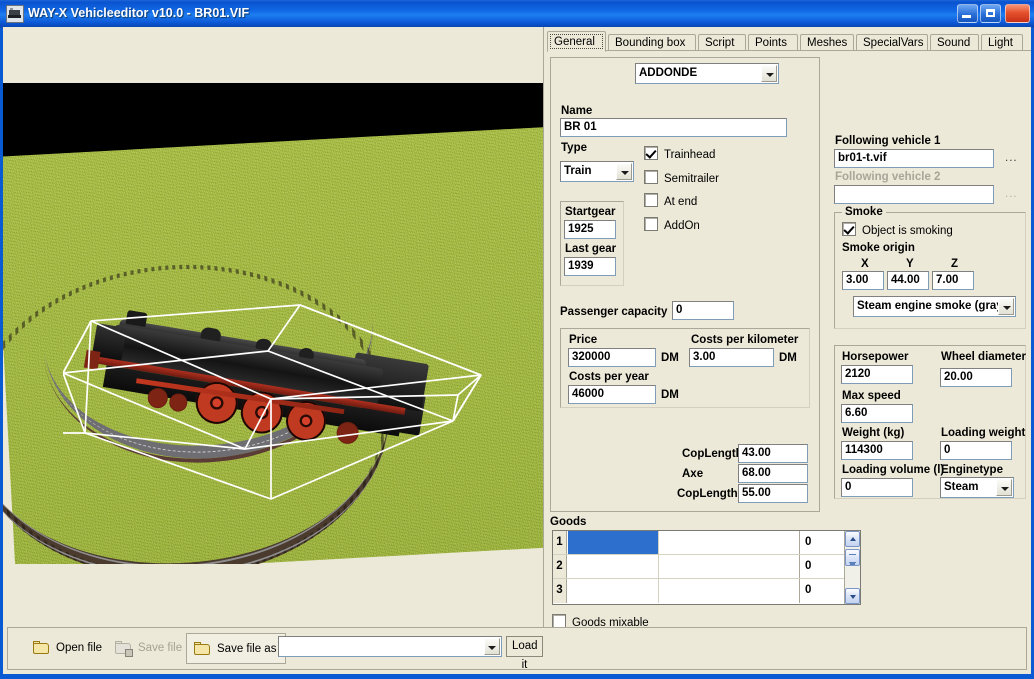 This screenshot has height=679, width=1034. What do you see at coordinates (910, 264) in the screenshot?
I see `axis-y-label: Y` at bounding box center [910, 264].